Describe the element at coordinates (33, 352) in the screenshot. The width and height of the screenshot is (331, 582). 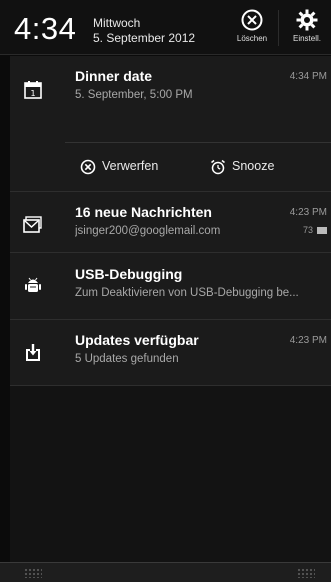
I see `download-icon` at that location.